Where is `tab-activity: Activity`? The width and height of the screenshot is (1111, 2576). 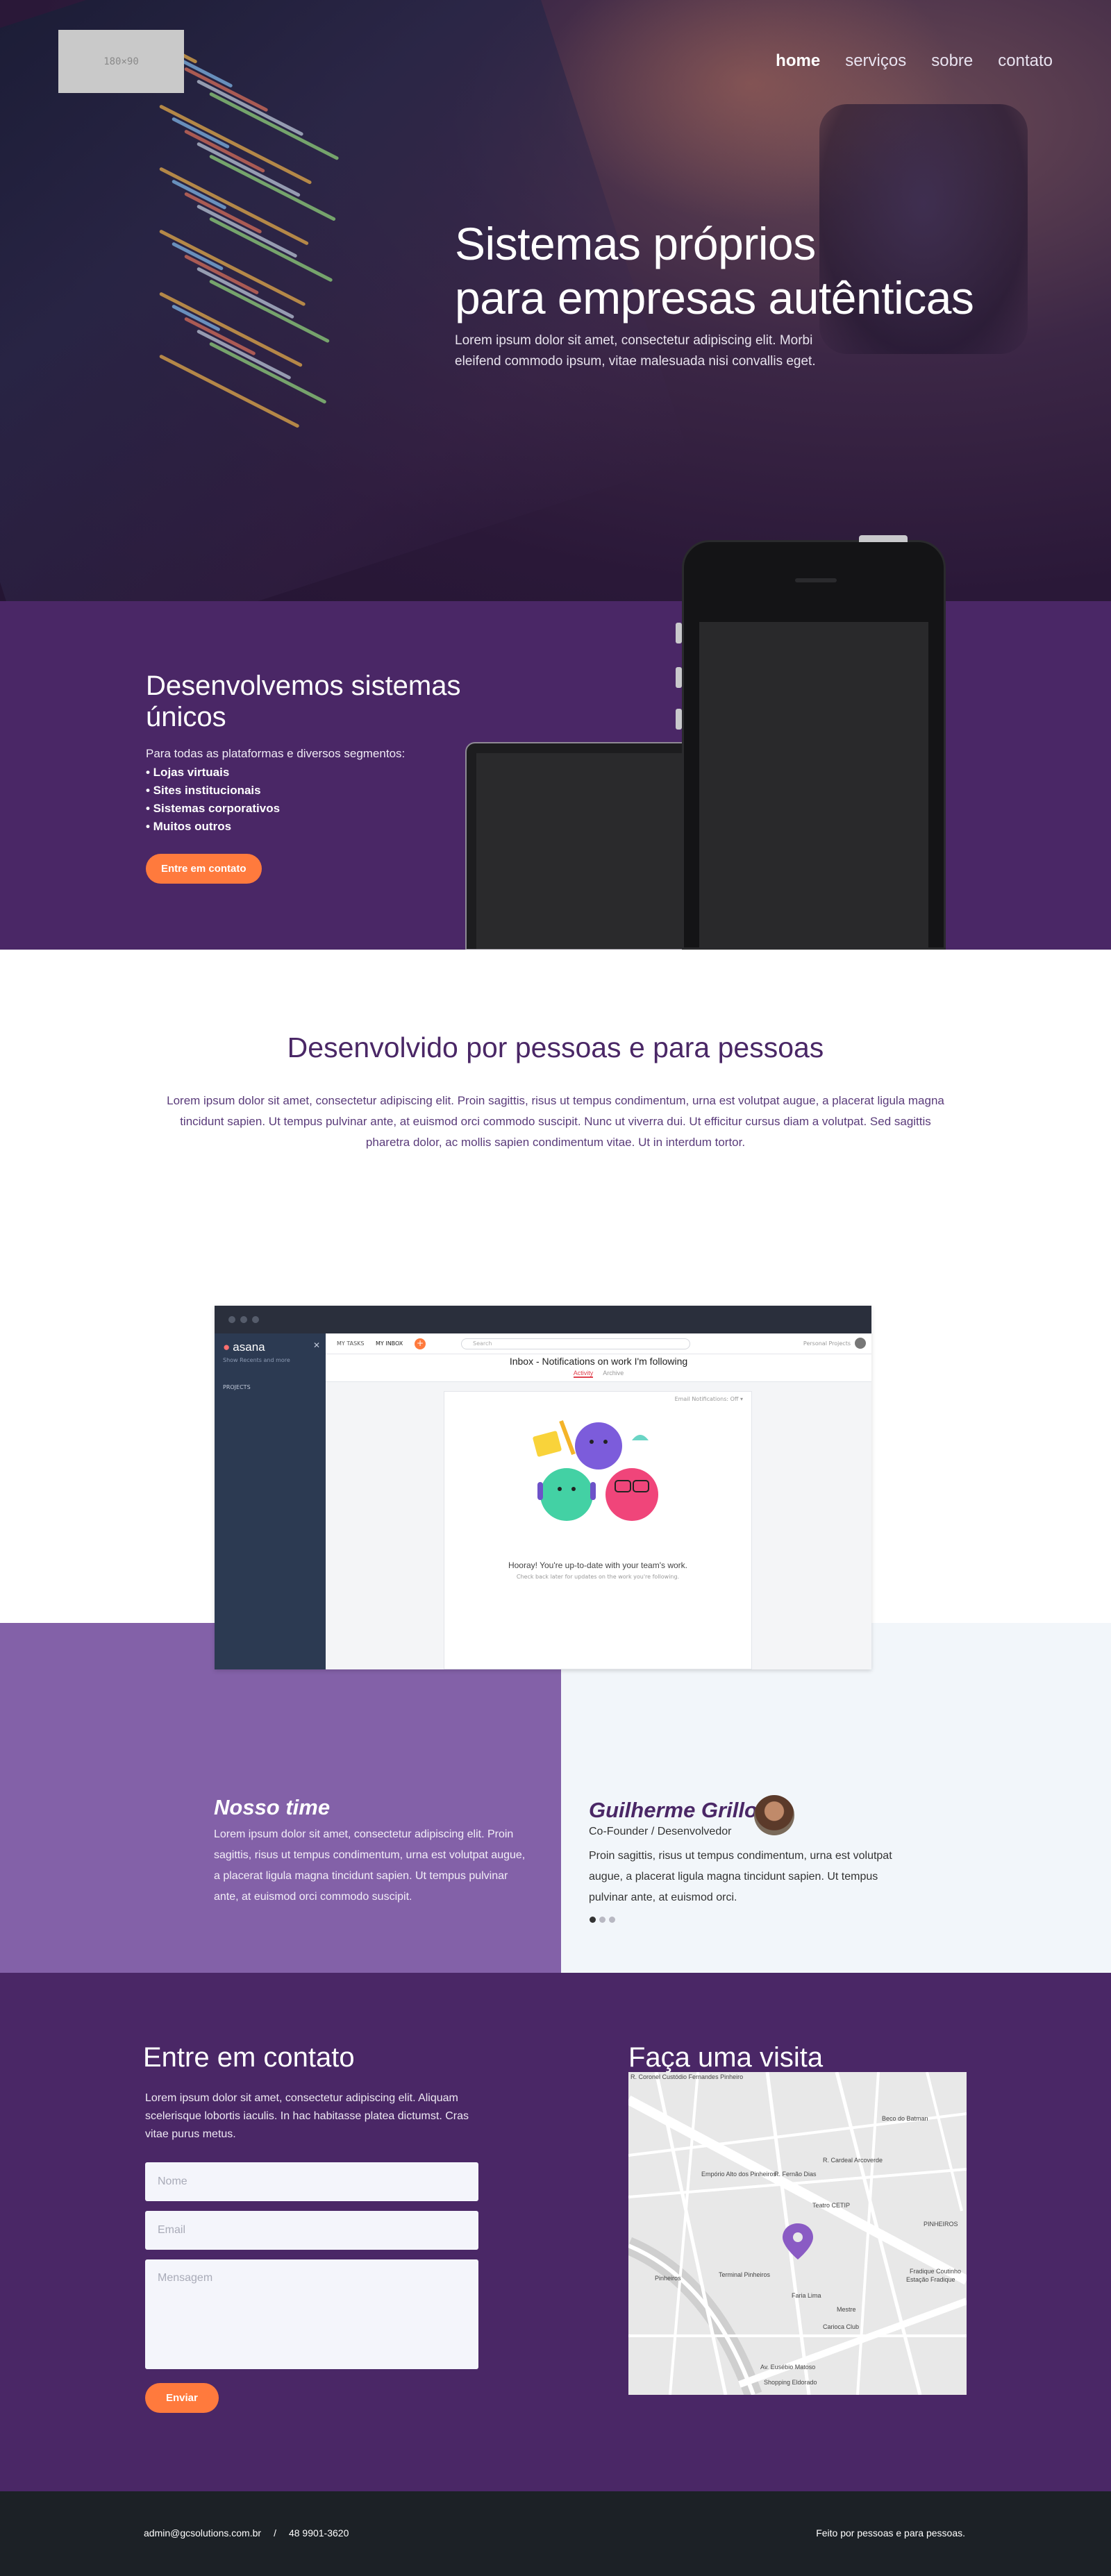
tab-activity: Activity is located at coordinates (583, 1374).